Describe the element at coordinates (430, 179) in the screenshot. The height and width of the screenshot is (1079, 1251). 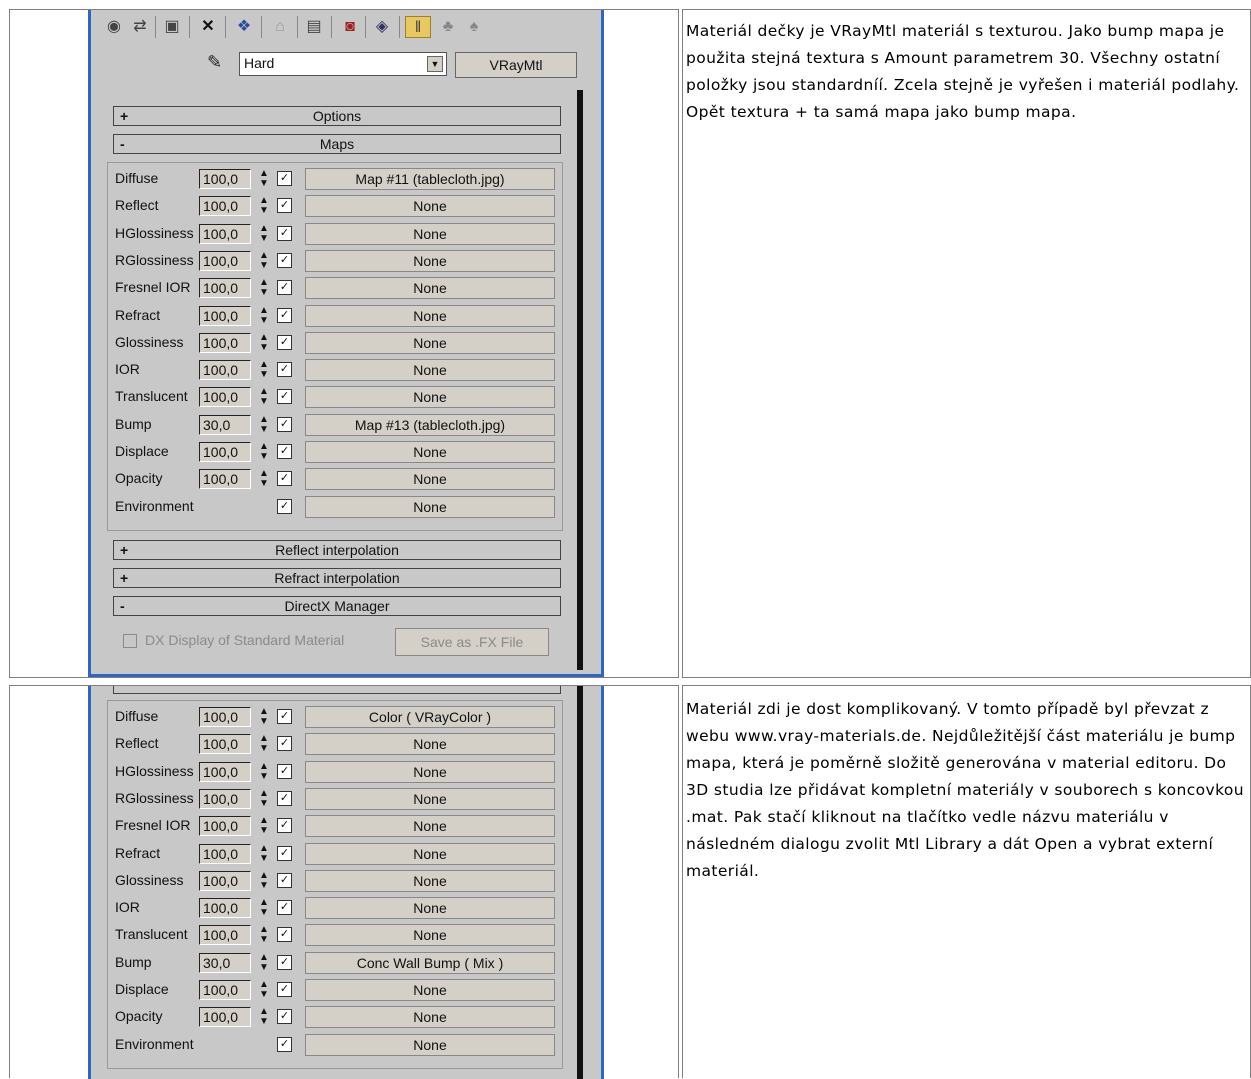
I see `map-slot-button: Map #11 (tablecloth.jpg)` at that location.